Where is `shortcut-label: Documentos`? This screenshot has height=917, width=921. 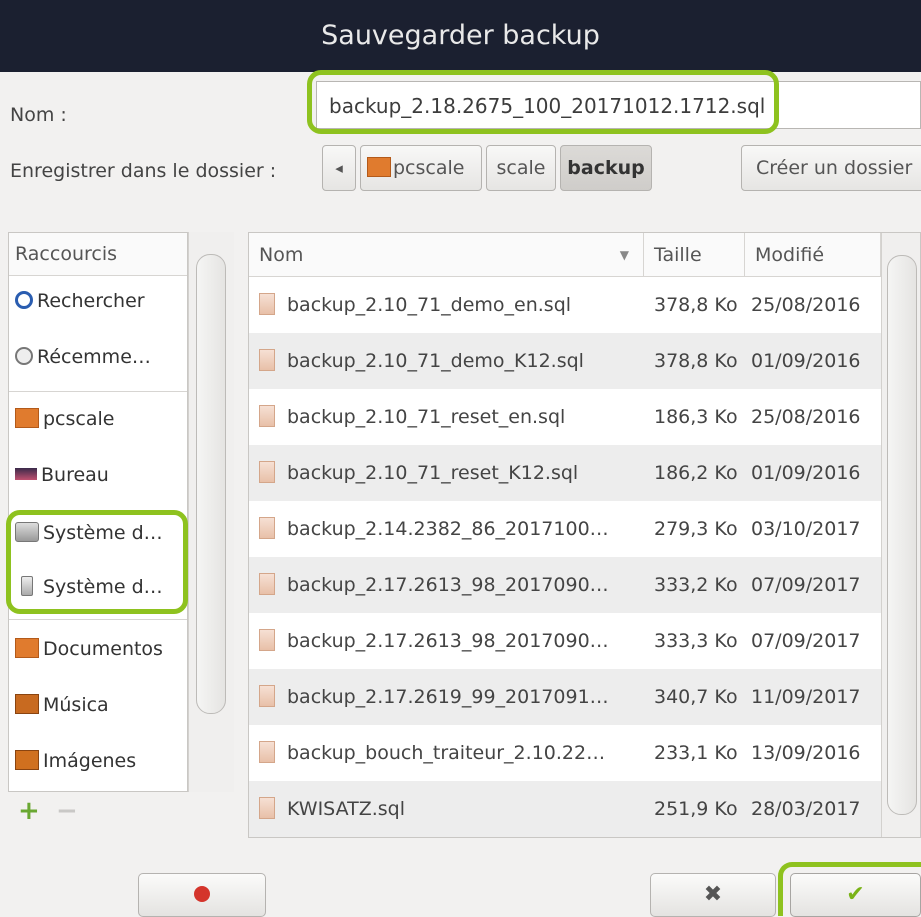 shortcut-label: Documentos is located at coordinates (103, 649).